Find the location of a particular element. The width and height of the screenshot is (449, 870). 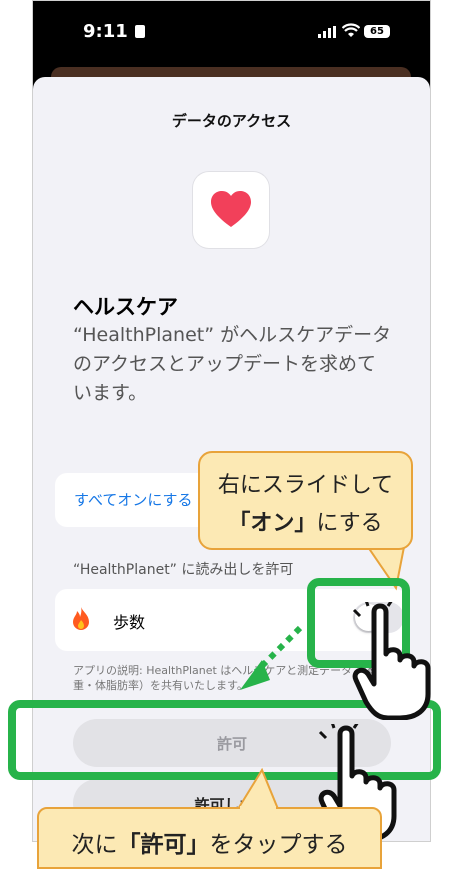

sheet-title: データのアクセス is located at coordinates (231, 121).